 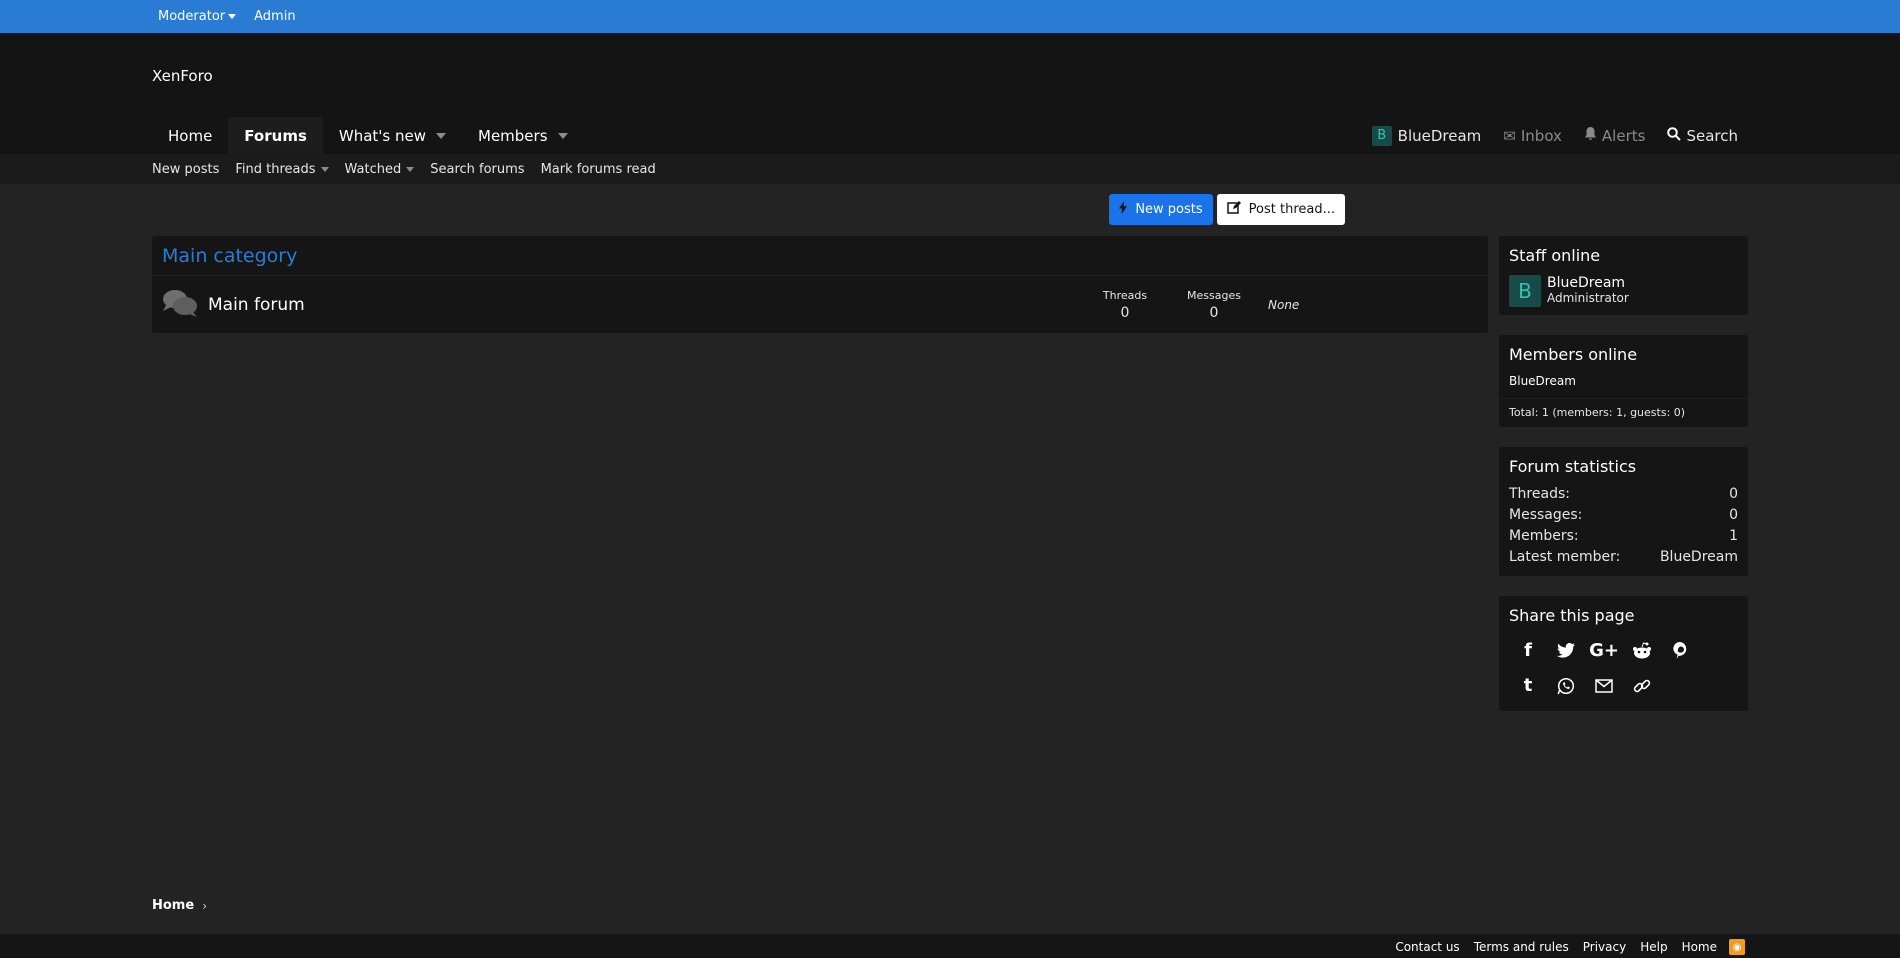 I want to click on staff-online-block: Staff online B BlueDream Administrator, so click(x=1623, y=275).